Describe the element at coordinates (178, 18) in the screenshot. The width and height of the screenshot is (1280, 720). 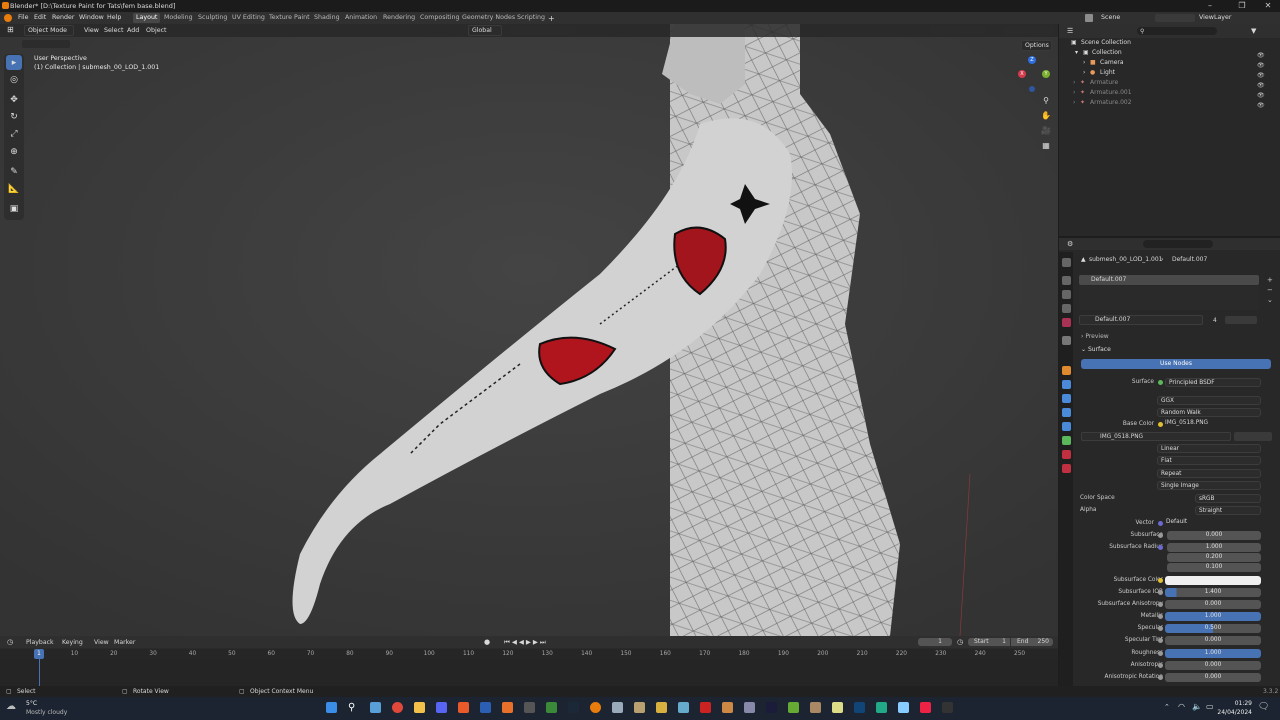
I see `tab-modeling: Modeling` at that location.